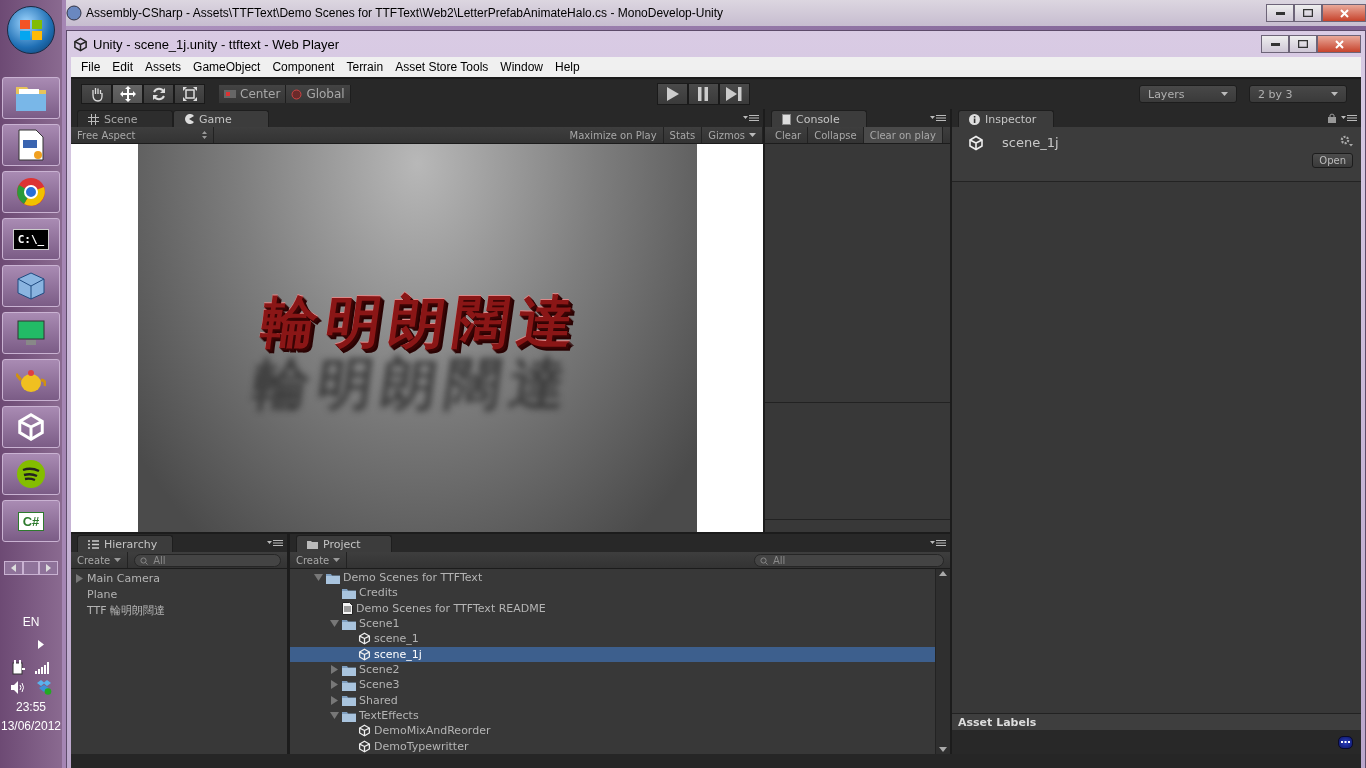 Image resolution: width=1366 pixels, height=768 pixels. Describe the element at coordinates (612, 700) in the screenshot. I see `project-item: Shared` at that location.